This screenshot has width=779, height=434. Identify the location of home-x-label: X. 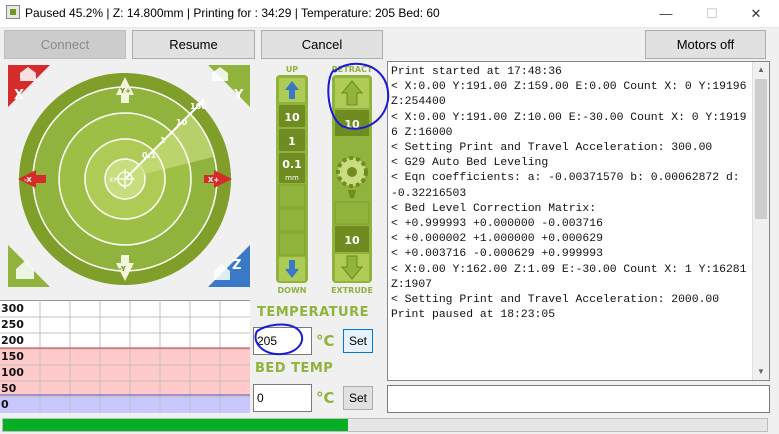
(19, 95).